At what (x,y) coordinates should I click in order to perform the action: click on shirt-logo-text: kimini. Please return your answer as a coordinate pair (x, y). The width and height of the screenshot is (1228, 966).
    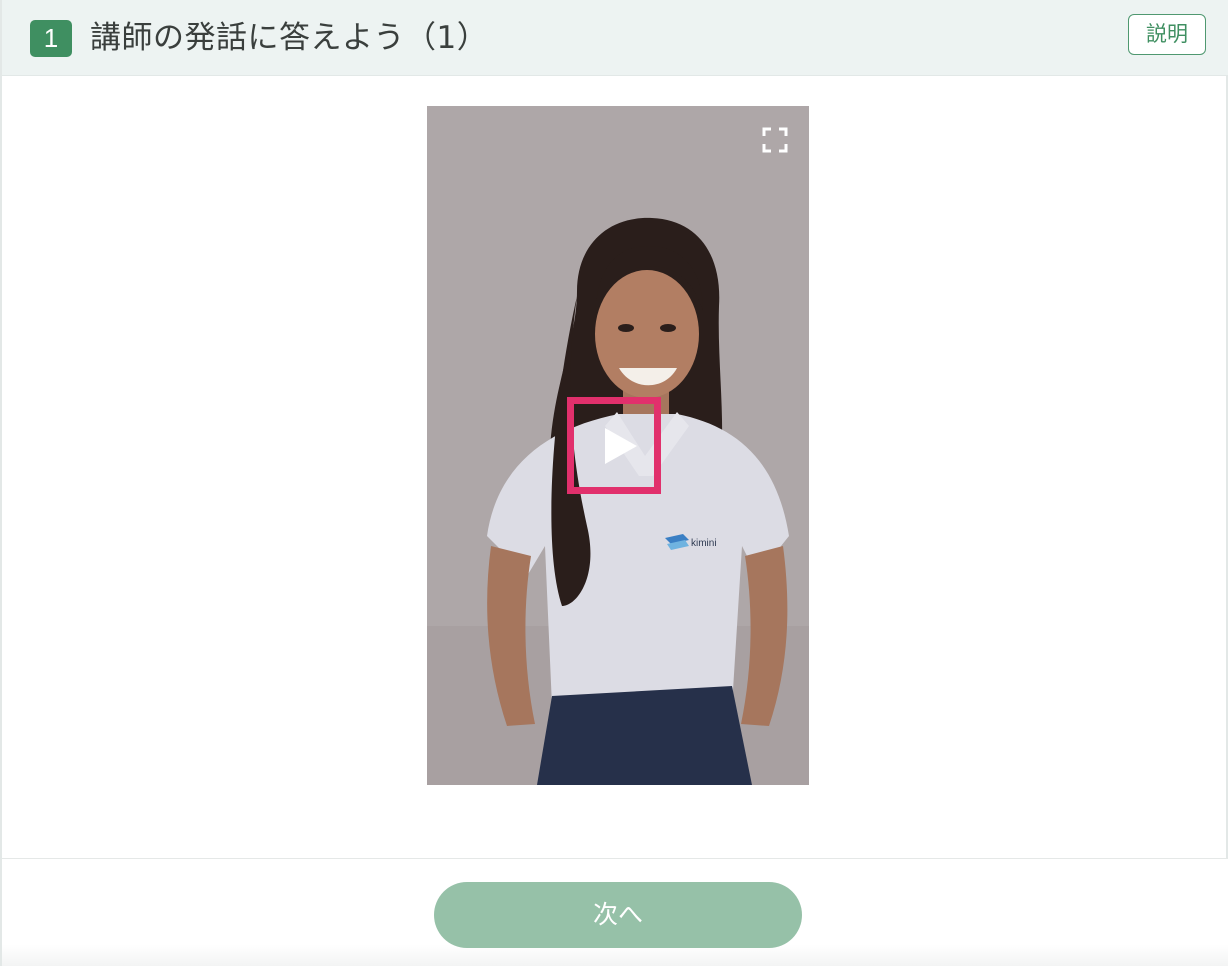
    Looking at the image, I should click on (704, 543).